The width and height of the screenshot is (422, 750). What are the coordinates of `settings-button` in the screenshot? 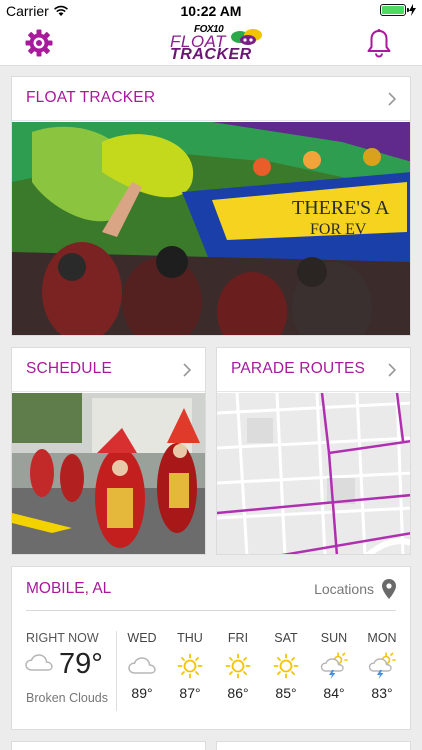 It's located at (39, 43).